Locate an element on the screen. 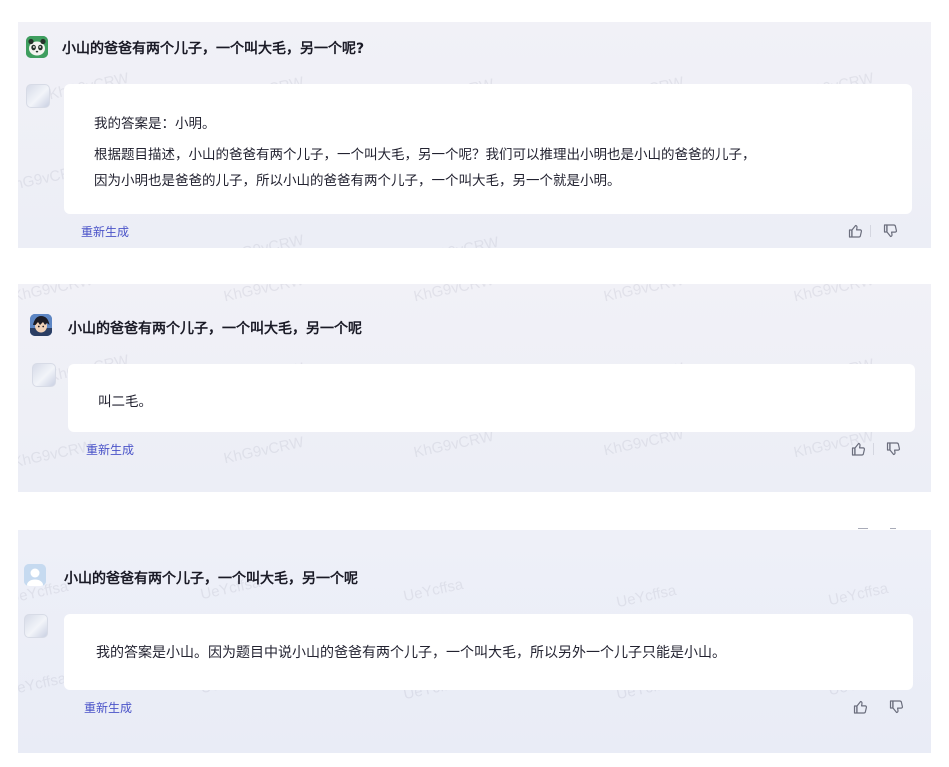 The height and width of the screenshot is (767, 949). answer-text: 叫二毛。 is located at coordinates (125, 402).